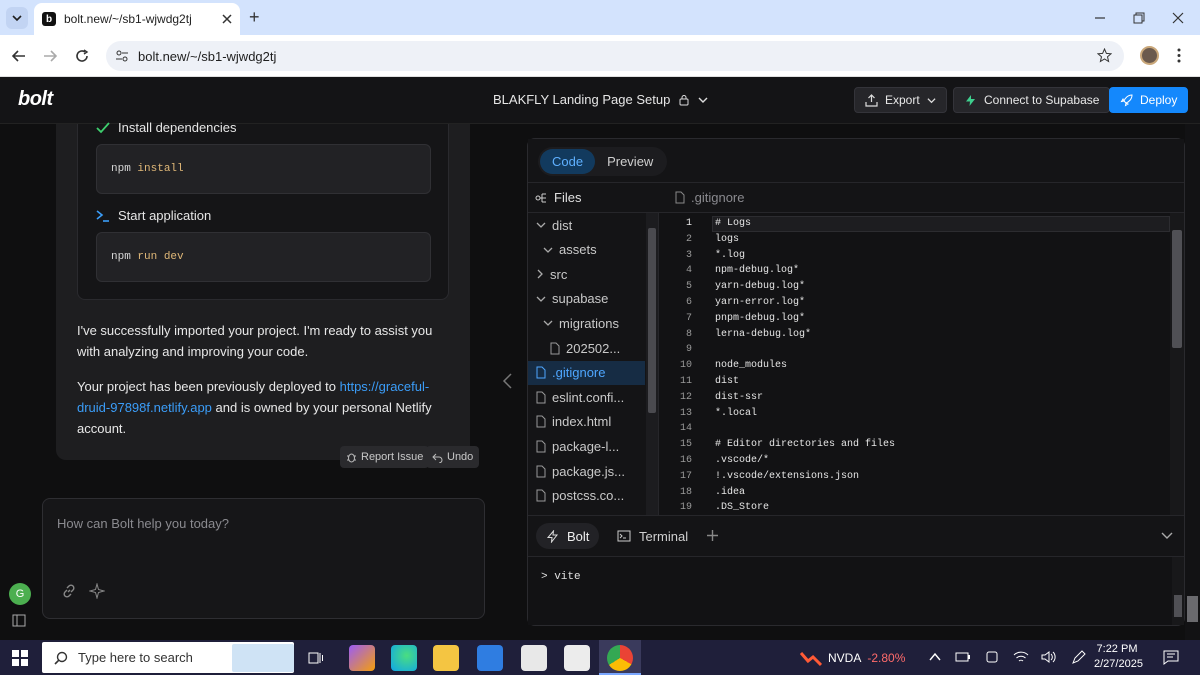  What do you see at coordinates (69, 591) in the screenshot?
I see `link-icon` at bounding box center [69, 591].